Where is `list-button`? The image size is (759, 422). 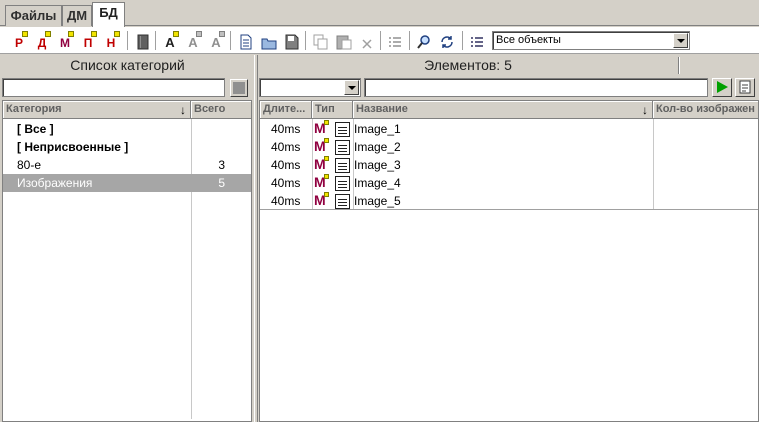 list-button is located at coordinates (745, 87).